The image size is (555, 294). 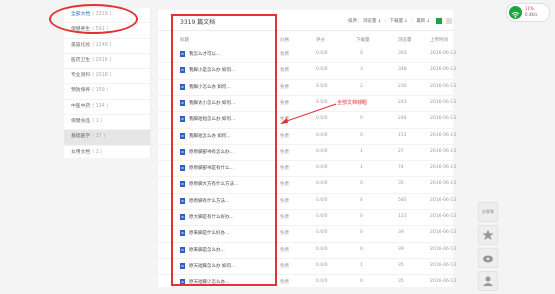 I want to click on sidebar-item: 保健养生( 591 ), so click(x=107, y=31).